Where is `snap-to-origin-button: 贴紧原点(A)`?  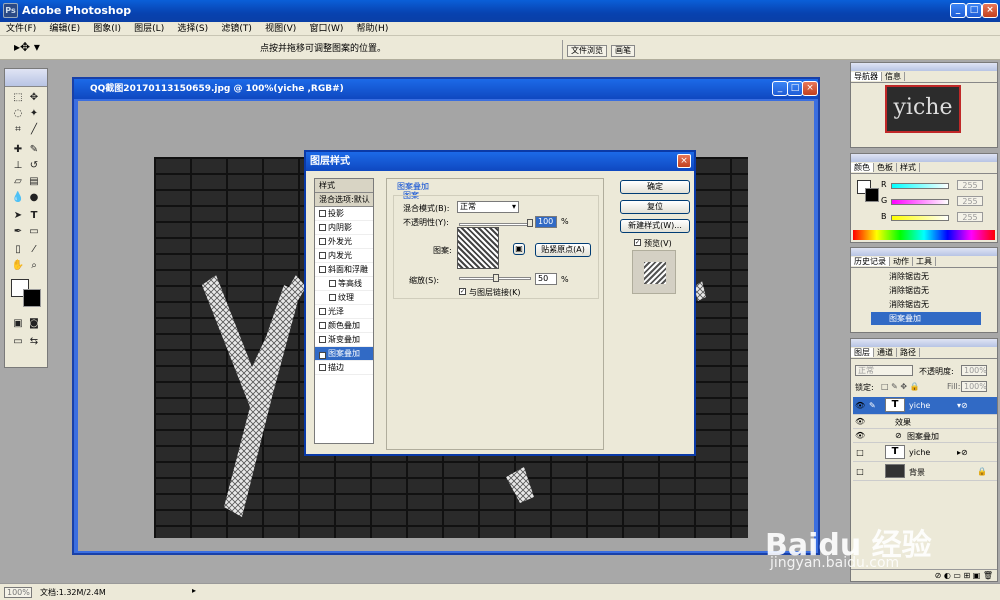
snap-to-origin-button: 贴紧原点(A) is located at coordinates (563, 250).